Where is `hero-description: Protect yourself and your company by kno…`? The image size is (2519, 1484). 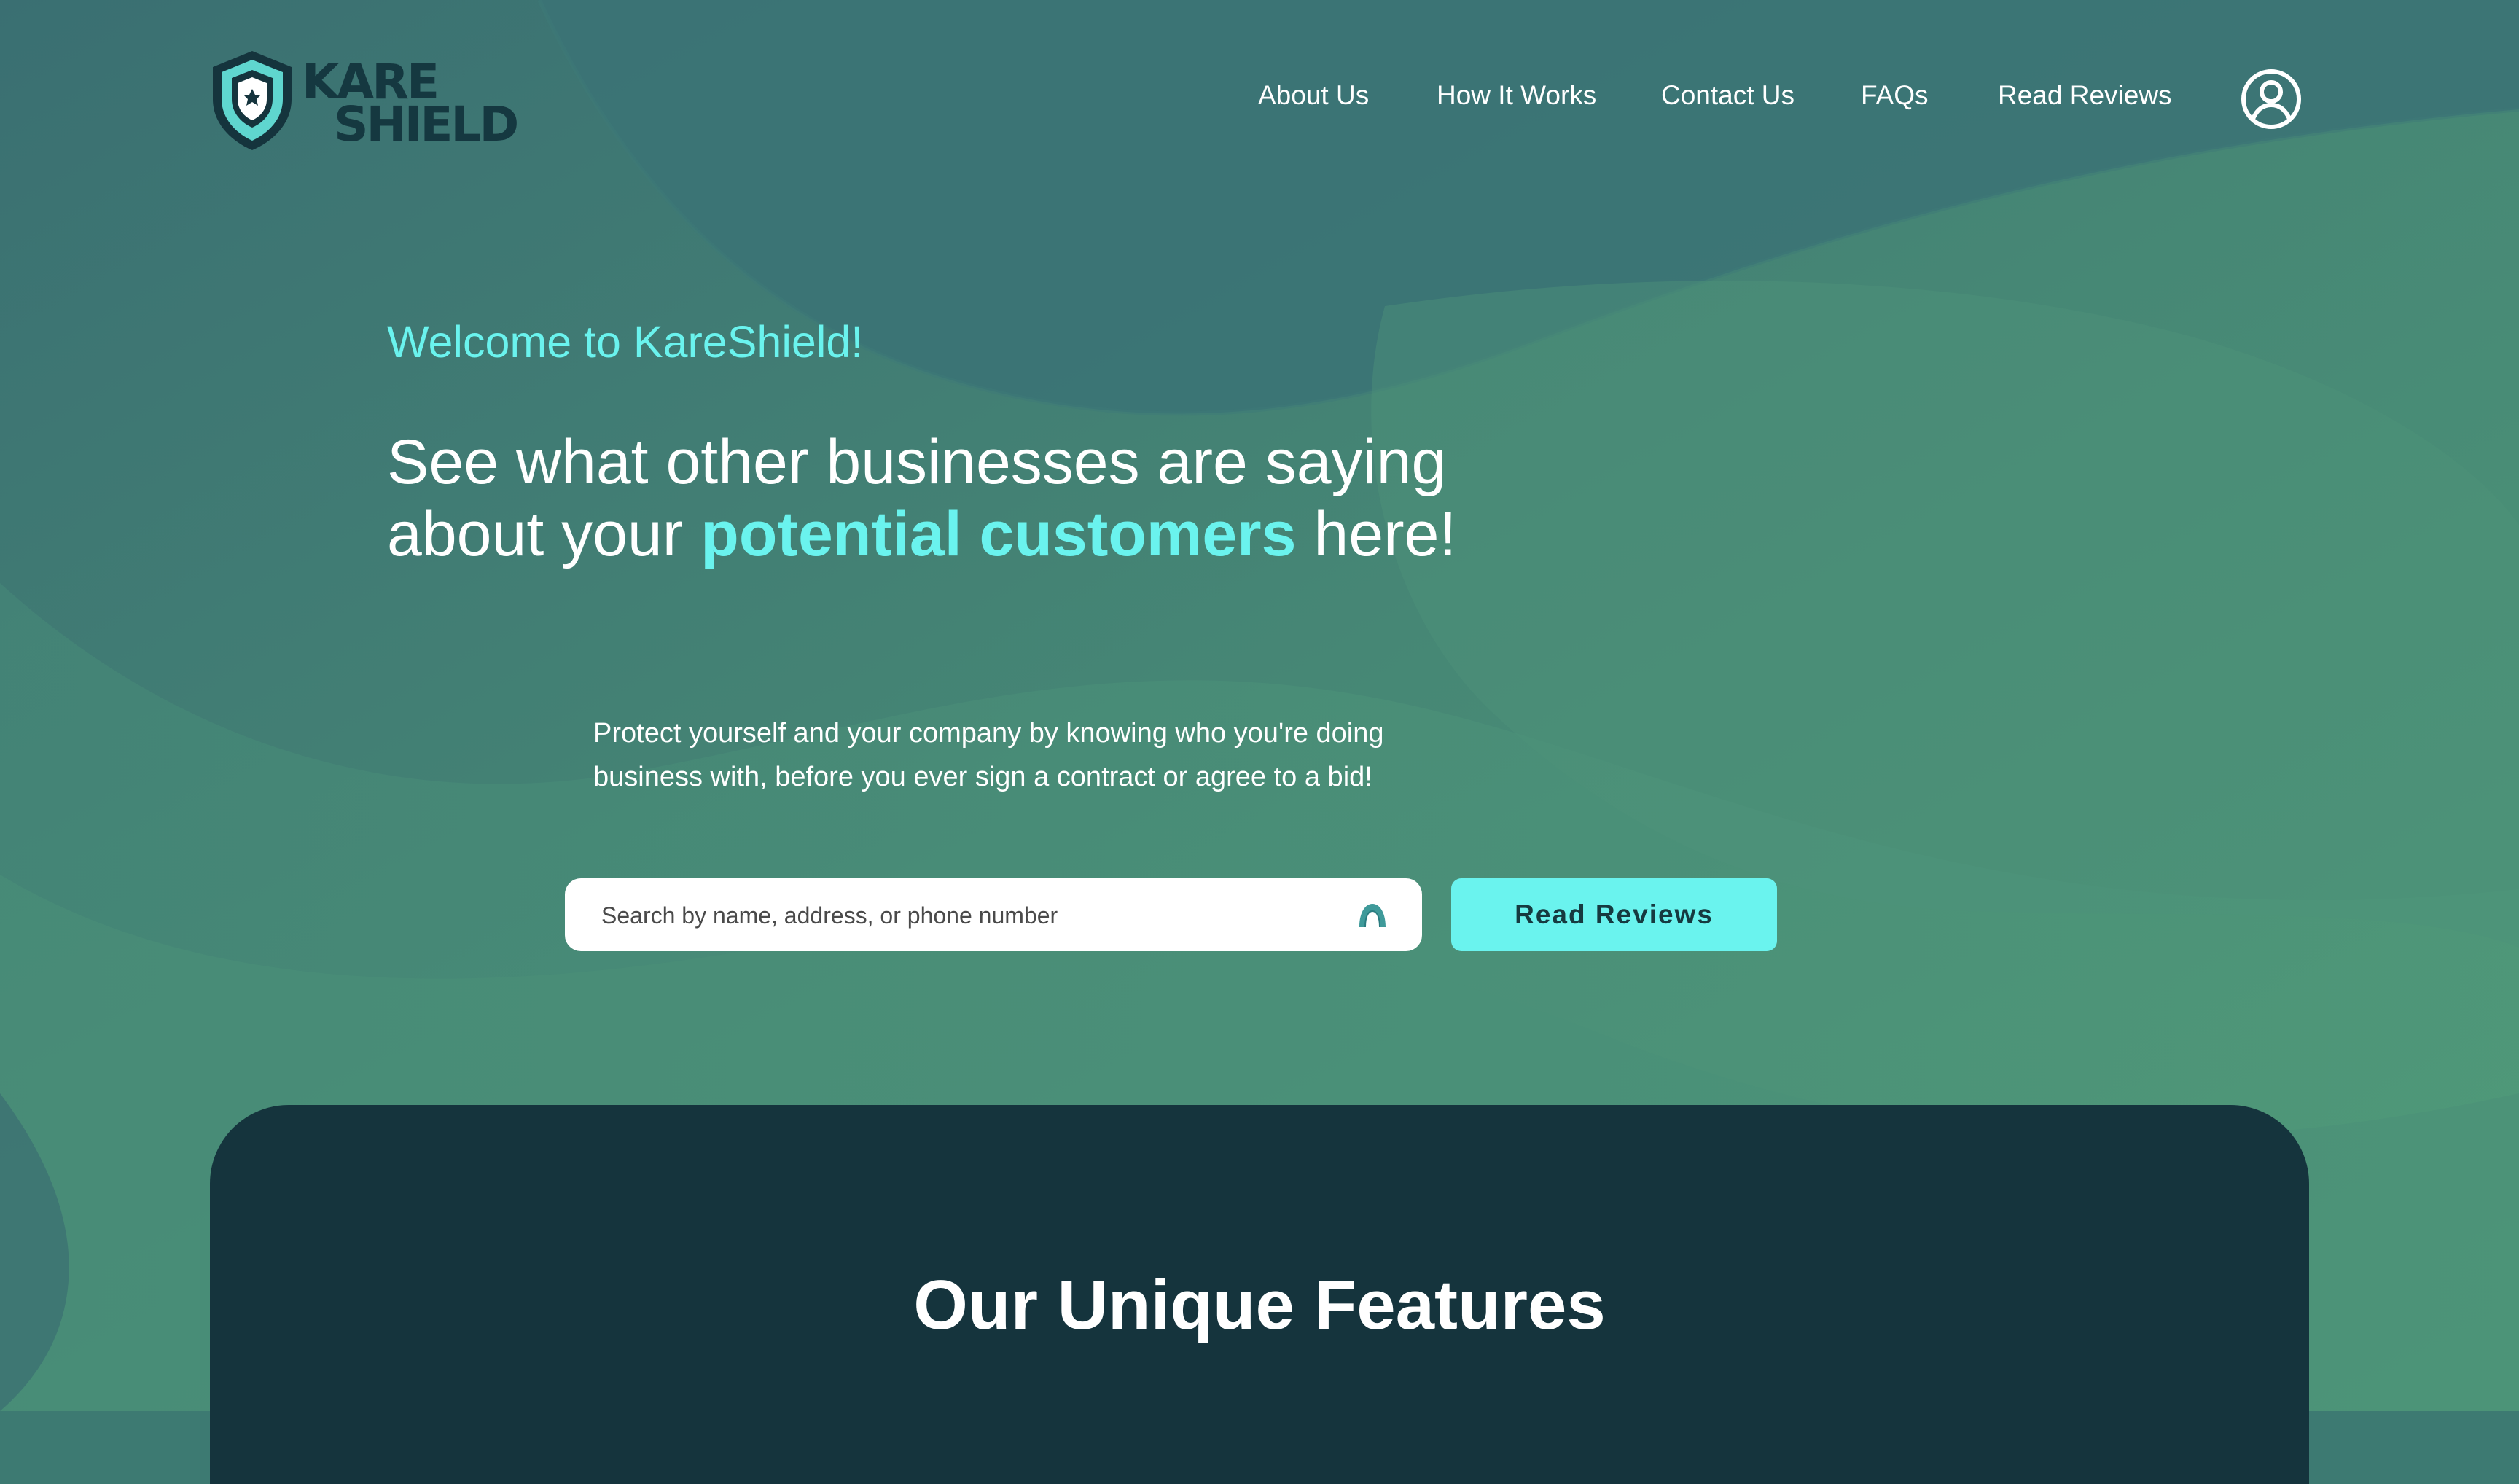 hero-description: Protect yourself and your company by kno… is located at coordinates (988, 755).